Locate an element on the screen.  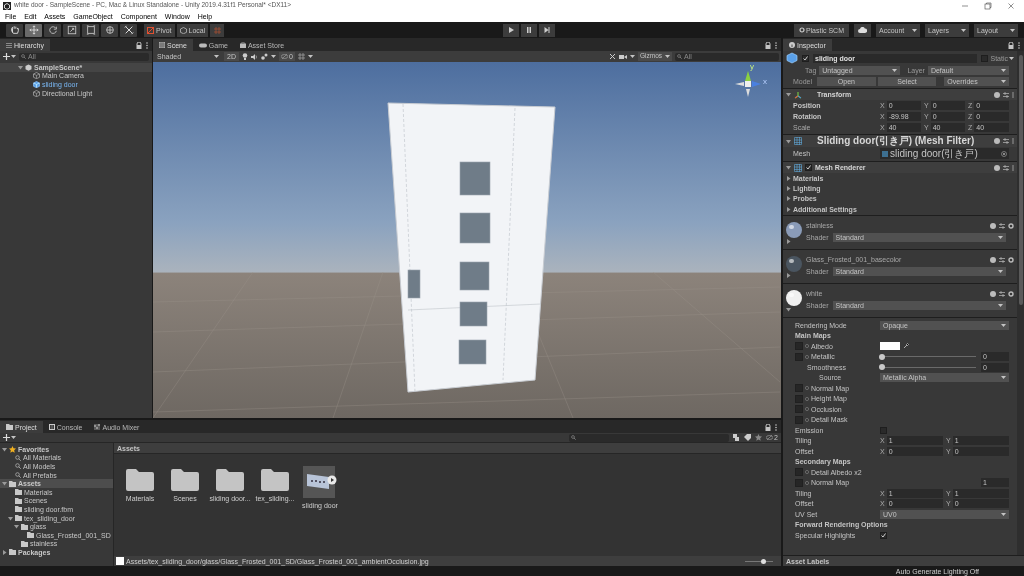
scrollbar is located at coordinates (1020, 303).